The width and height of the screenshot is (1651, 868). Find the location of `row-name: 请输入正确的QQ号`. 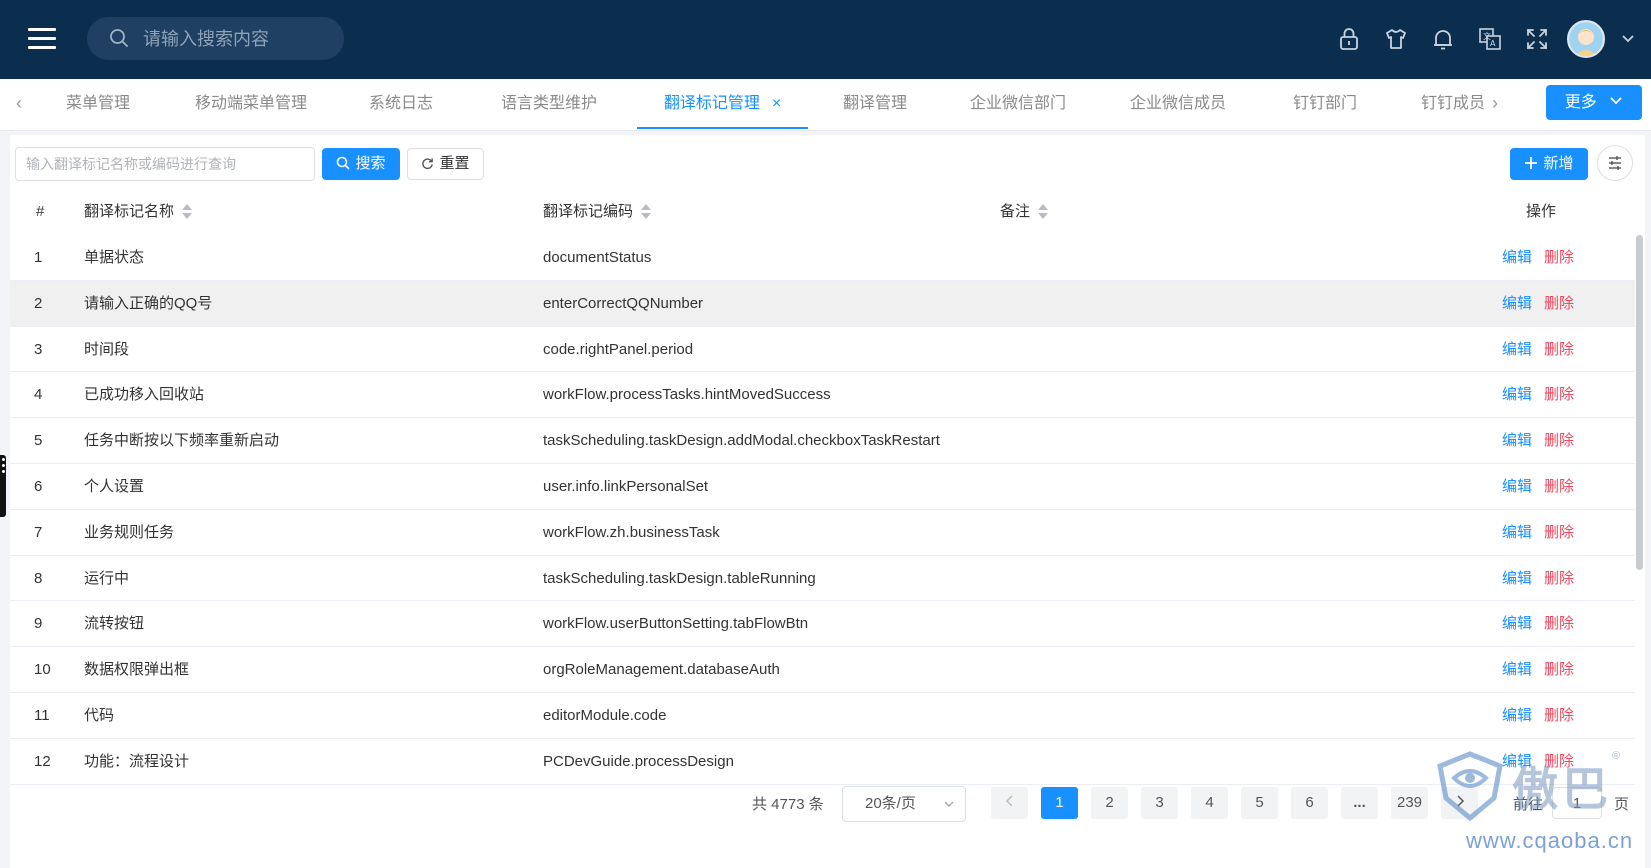

row-name: 请输入正确的QQ号 is located at coordinates (148, 303).